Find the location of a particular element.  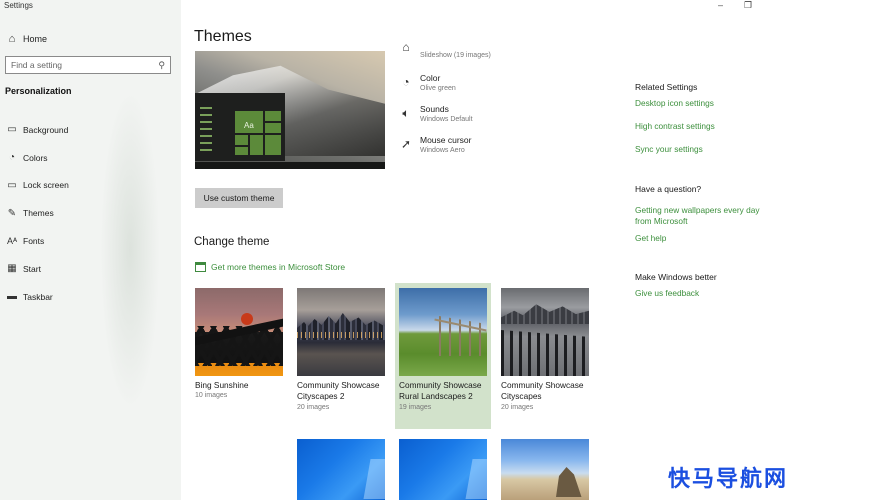

brush-icon: ✎ is located at coordinates (12, 213).